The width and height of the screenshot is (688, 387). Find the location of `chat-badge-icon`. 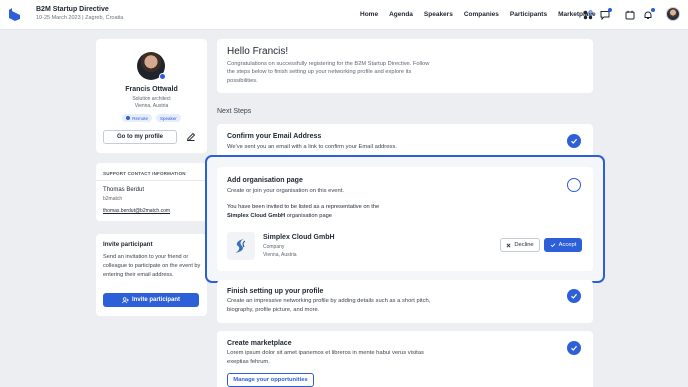

chat-badge-icon is located at coordinates (610, 10).